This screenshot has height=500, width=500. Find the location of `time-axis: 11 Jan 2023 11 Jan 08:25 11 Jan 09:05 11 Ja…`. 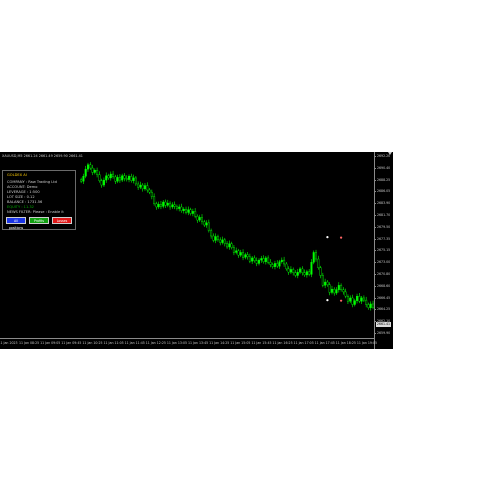

time-axis: 11 Jan 2023 11 Jan 08:25 11 Jan 09:05 11 Ja… is located at coordinates (188, 343).